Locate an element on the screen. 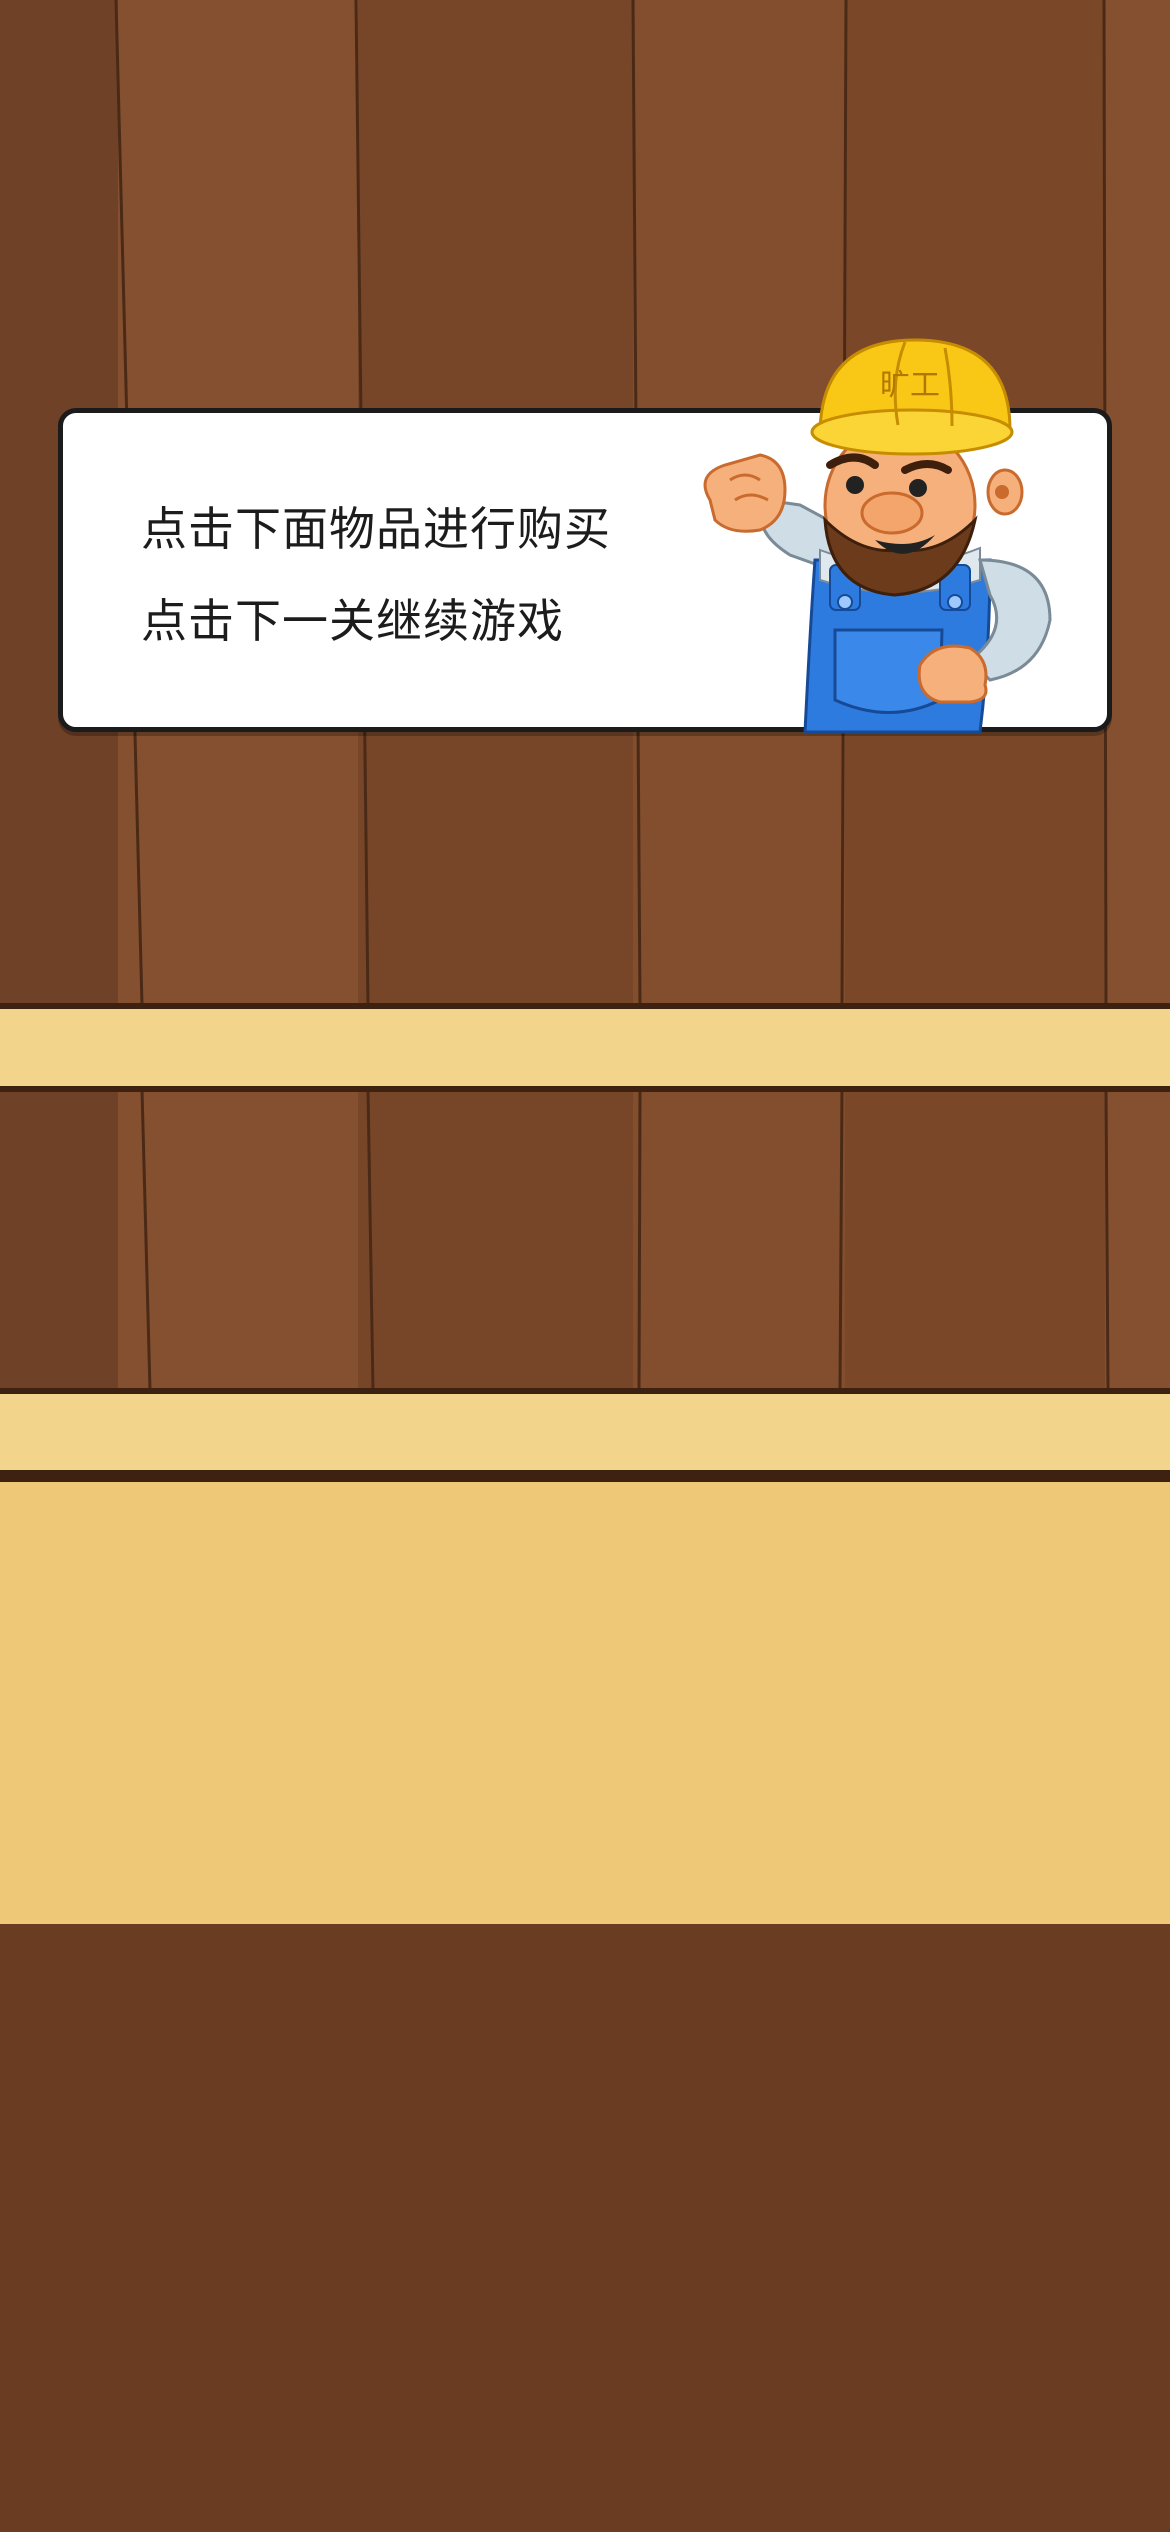 The width and height of the screenshot is (1170, 2532). miner-mascot-icon: 旷工 is located at coordinates (877, 536).